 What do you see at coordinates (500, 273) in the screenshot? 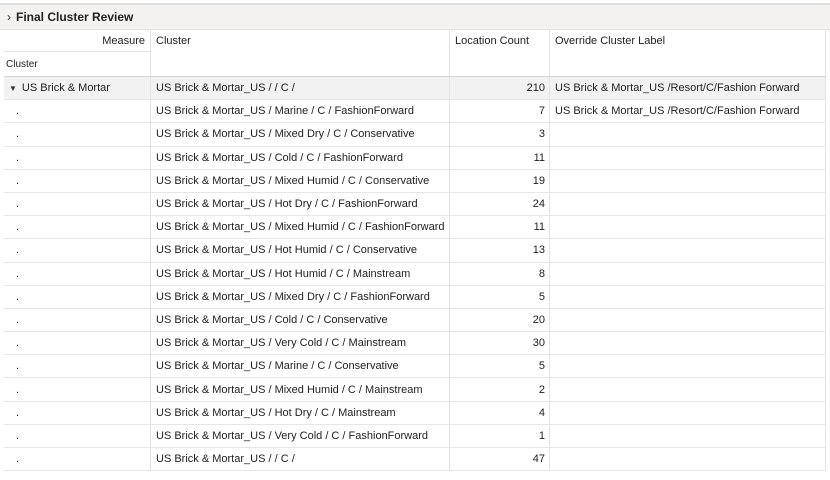
I see `location-count-cell: 8` at bounding box center [500, 273].